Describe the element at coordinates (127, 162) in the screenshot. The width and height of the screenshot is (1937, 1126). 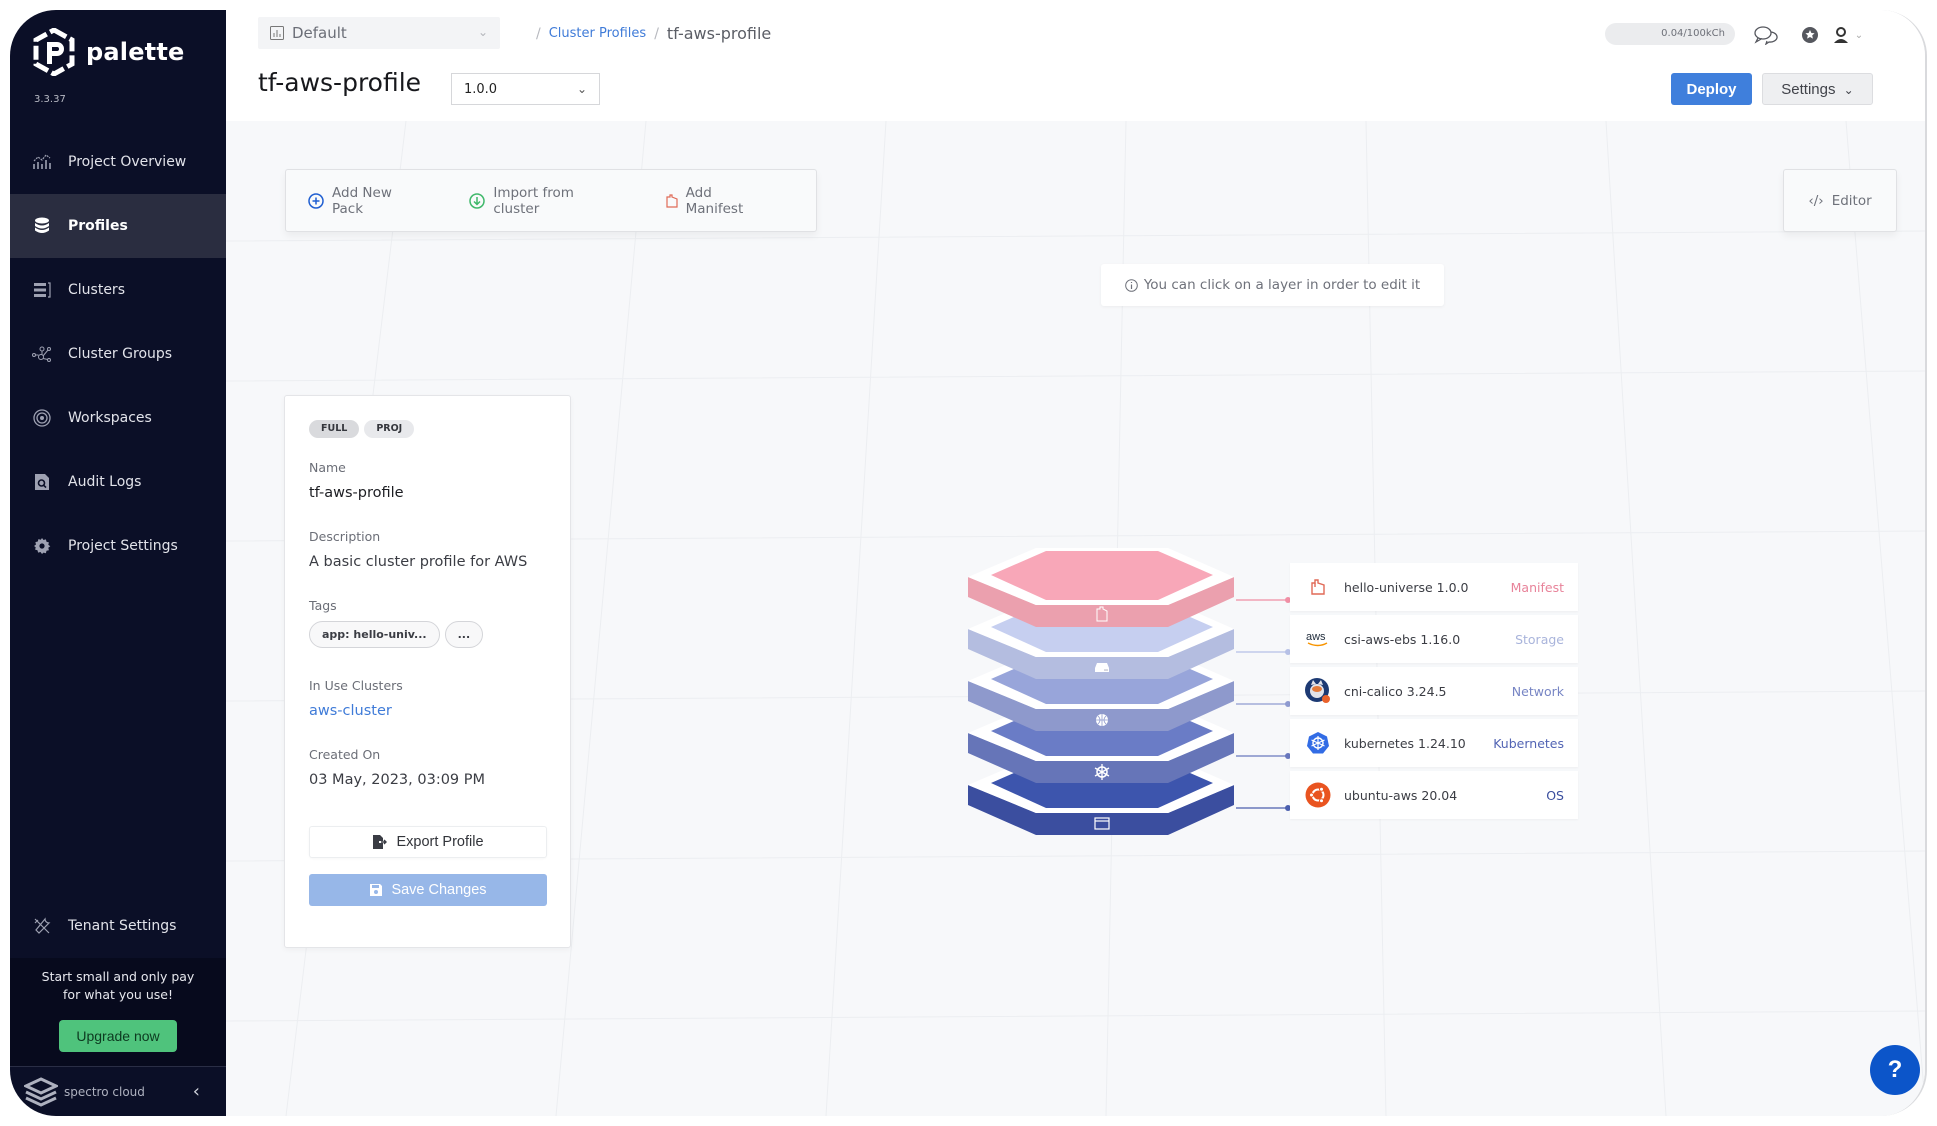
I see `sidebar-item-label: Project Overview` at that location.